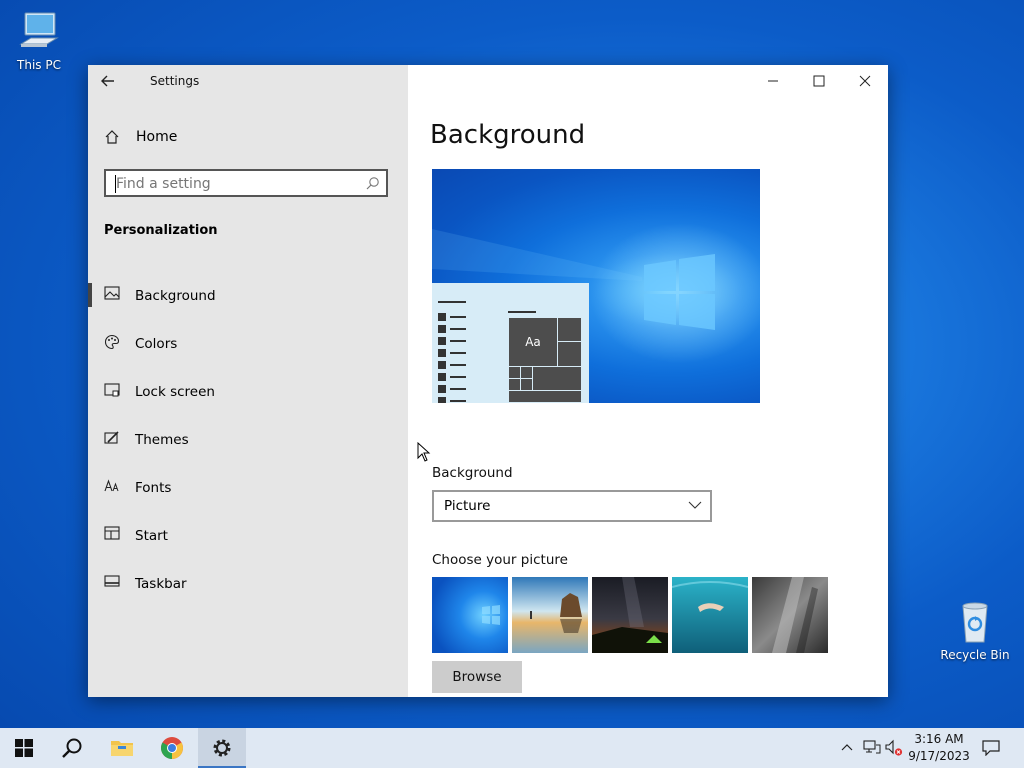 The width and height of the screenshot is (1024, 768). Describe the element at coordinates (550, 615) in the screenshot. I see `thumbnail-beach-rocks` at that location.